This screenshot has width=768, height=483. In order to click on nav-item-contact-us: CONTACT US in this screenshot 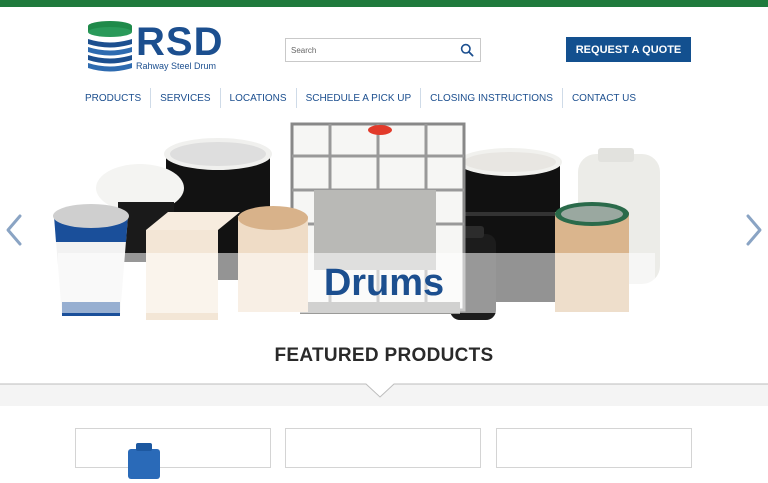, I will do `click(604, 98)`.